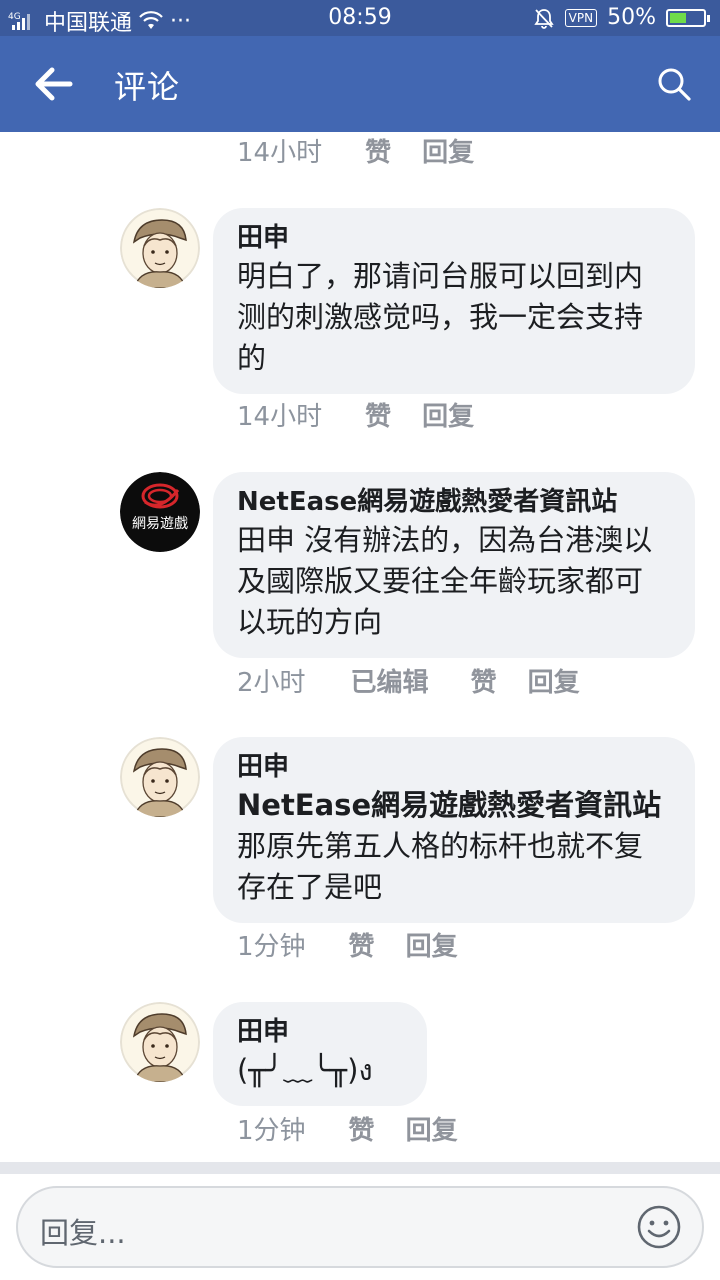 The height and width of the screenshot is (1280, 720). I want to click on comment-meta-top: 14小时 赞 回复, so click(355, 151).